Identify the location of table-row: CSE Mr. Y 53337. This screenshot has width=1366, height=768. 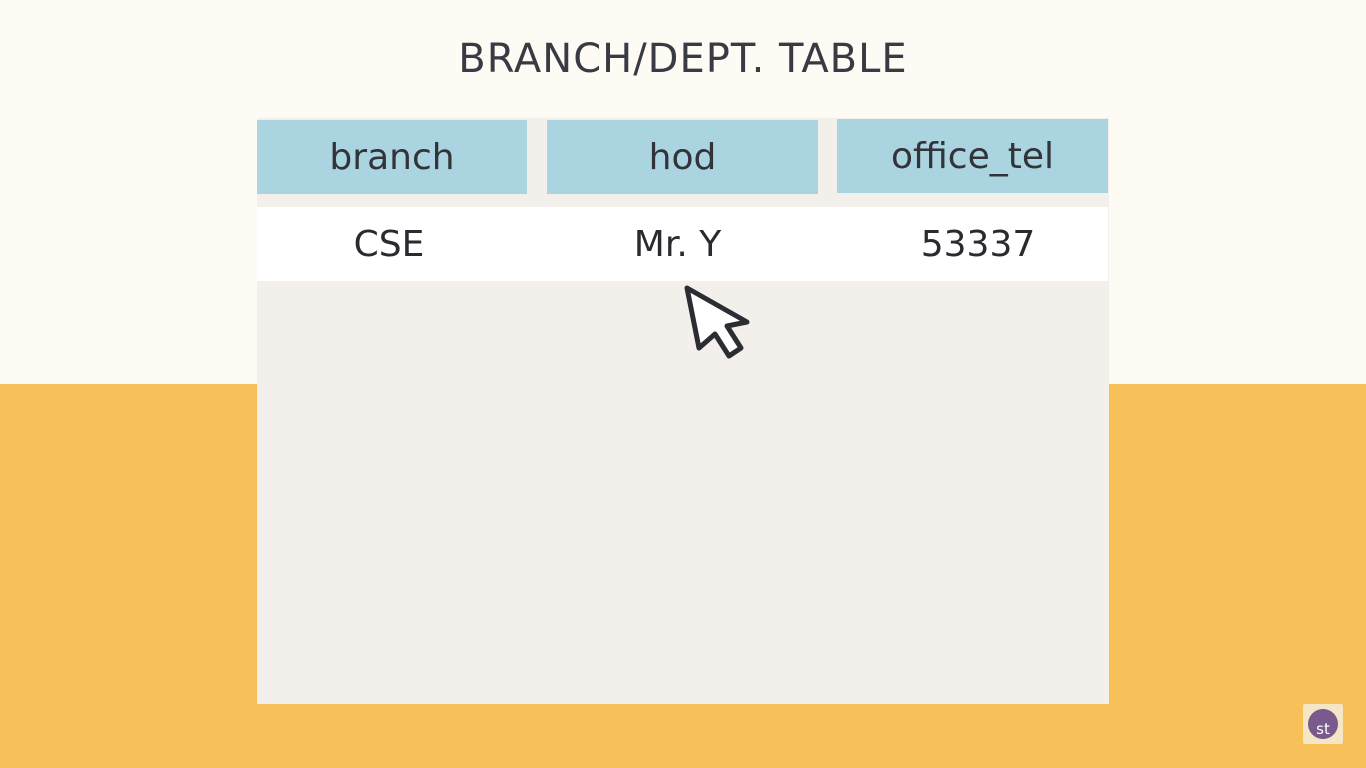
(682, 244).